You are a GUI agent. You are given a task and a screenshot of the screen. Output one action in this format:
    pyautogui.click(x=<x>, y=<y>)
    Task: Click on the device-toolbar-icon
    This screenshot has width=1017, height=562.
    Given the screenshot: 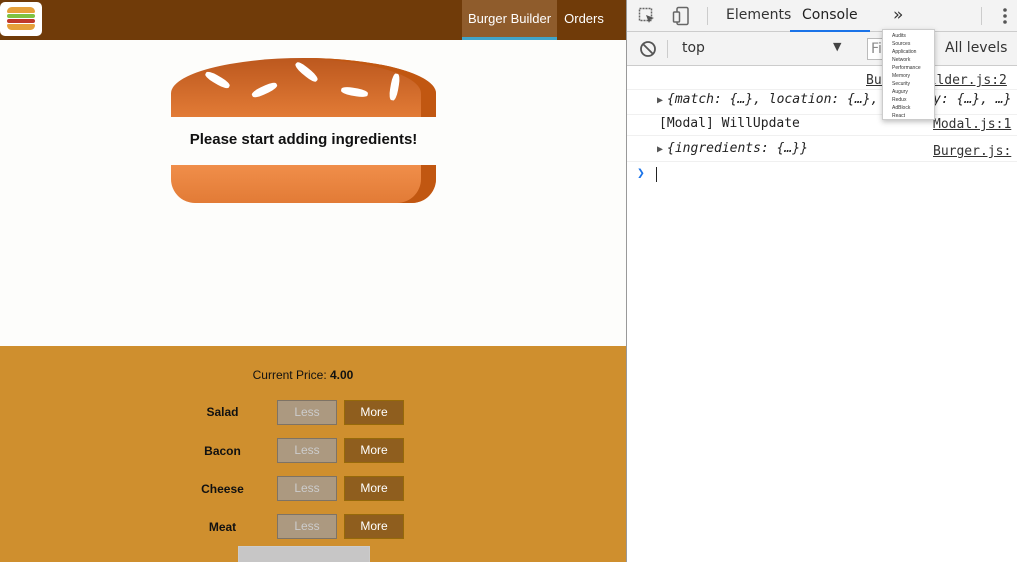 What is the action you would take?
    pyautogui.click(x=681, y=16)
    